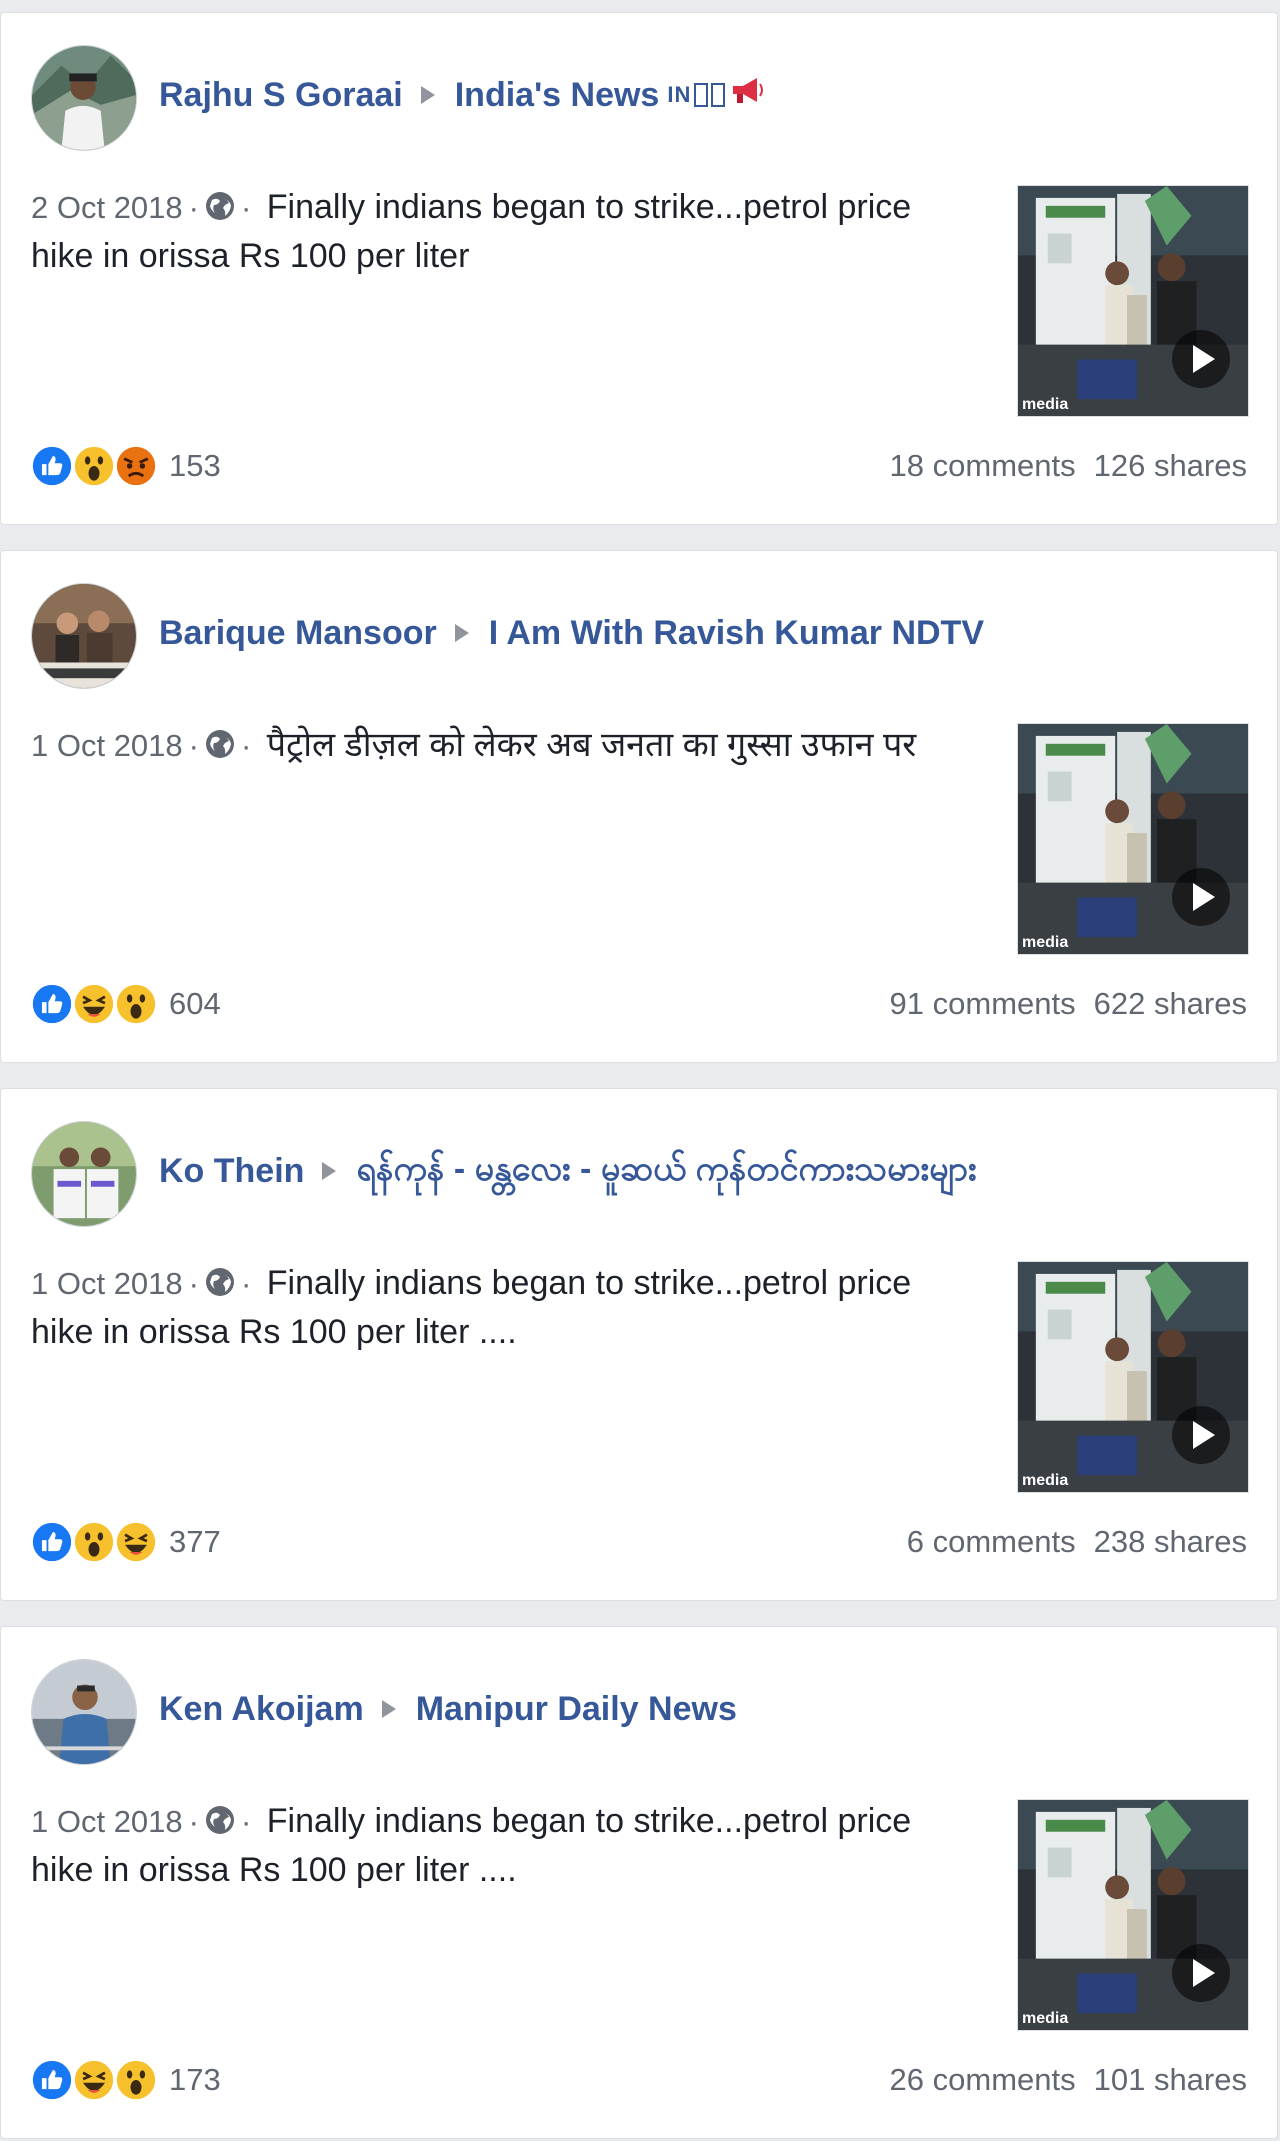  What do you see at coordinates (298, 633) in the screenshot?
I see `author-name: Barique Mansoor` at bounding box center [298, 633].